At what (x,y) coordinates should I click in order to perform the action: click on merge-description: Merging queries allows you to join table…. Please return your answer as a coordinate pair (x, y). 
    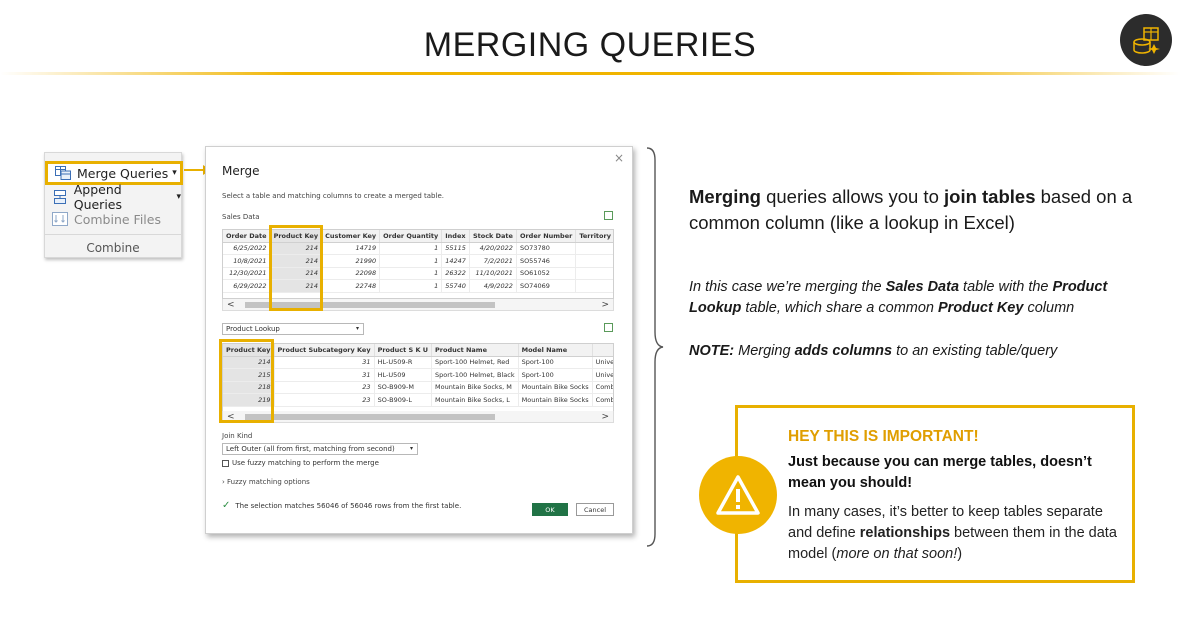
    Looking at the image, I should click on (924, 210).